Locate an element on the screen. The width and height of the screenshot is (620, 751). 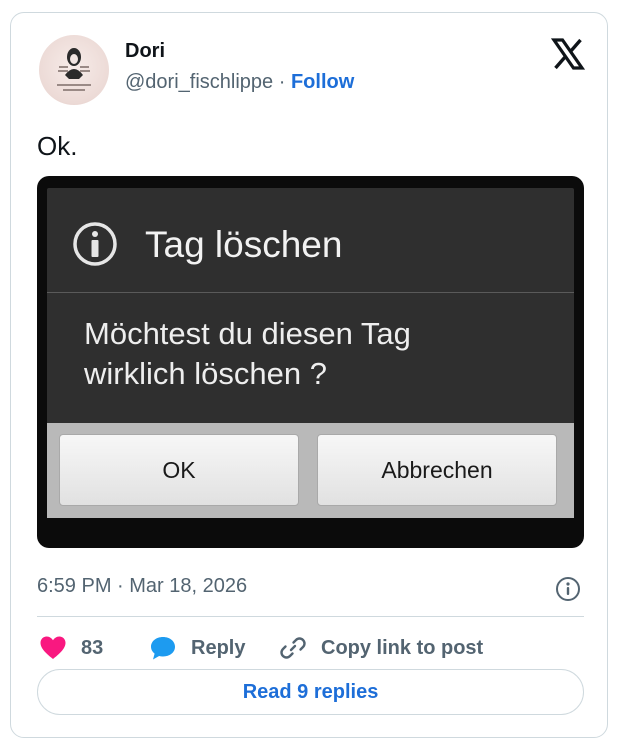
author-handle-row: @dori_fischlippe · Follow is located at coordinates (239, 82).